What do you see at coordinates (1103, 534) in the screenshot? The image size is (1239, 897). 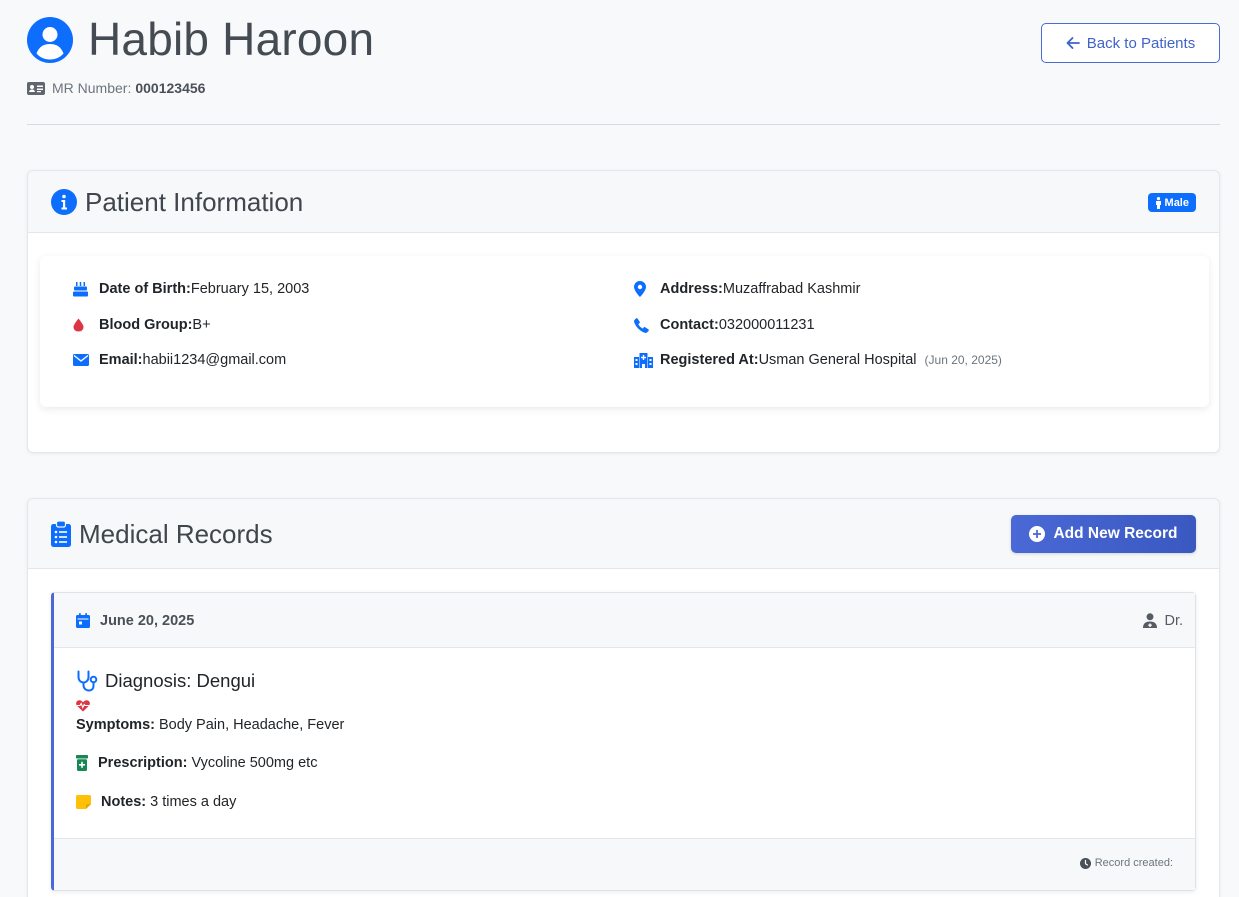 I see `add-new-record-button: Add New Record` at bounding box center [1103, 534].